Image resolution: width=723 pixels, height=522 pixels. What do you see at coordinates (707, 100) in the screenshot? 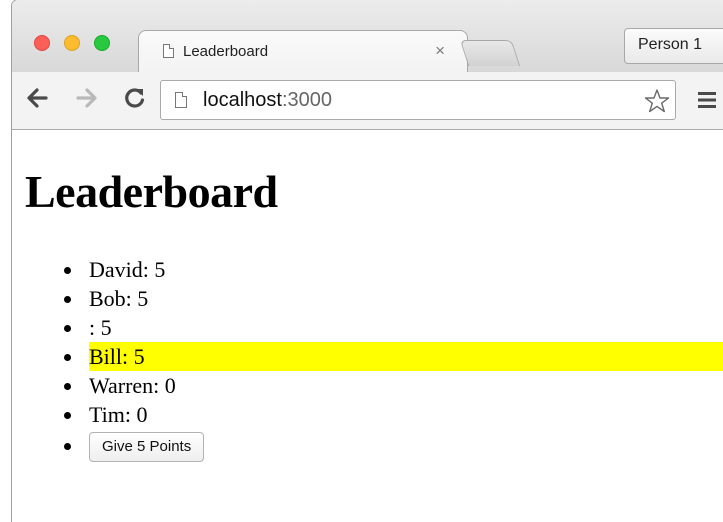
I see `menu-icon` at bounding box center [707, 100].